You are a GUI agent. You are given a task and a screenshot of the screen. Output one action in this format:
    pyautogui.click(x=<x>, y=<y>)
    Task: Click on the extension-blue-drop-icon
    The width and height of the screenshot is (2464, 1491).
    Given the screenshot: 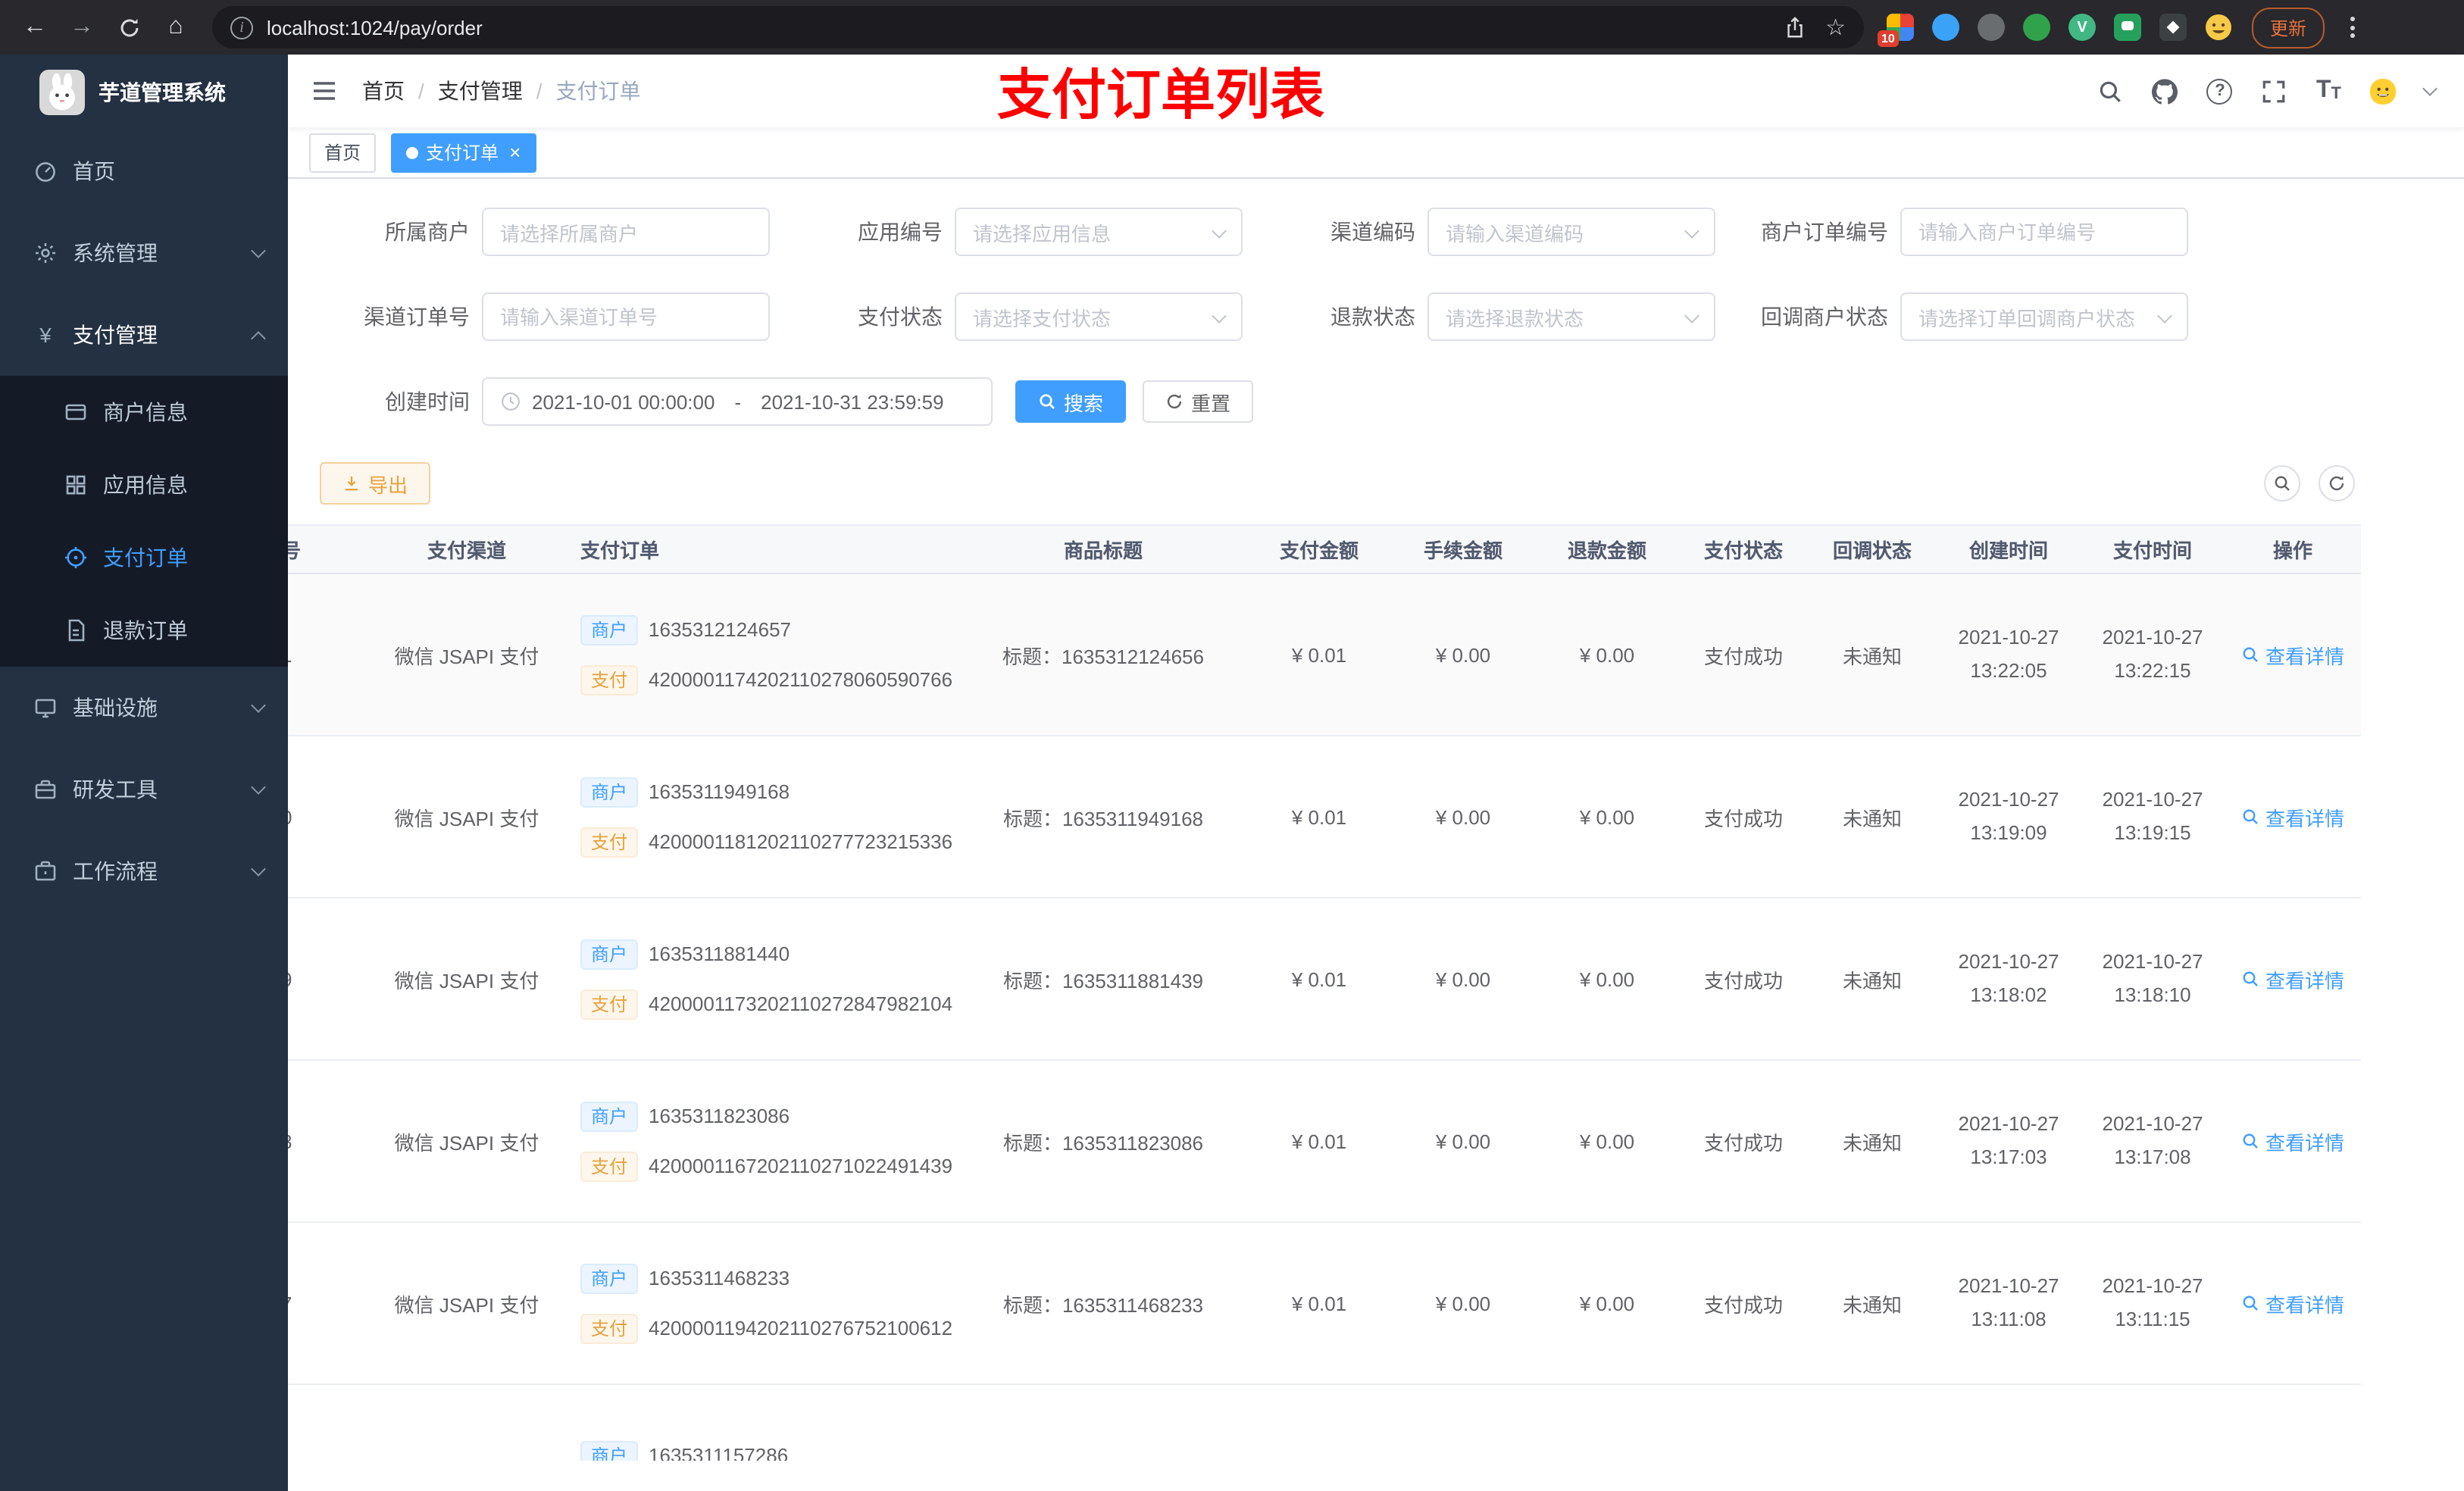 What is the action you would take?
    pyautogui.click(x=1945, y=27)
    